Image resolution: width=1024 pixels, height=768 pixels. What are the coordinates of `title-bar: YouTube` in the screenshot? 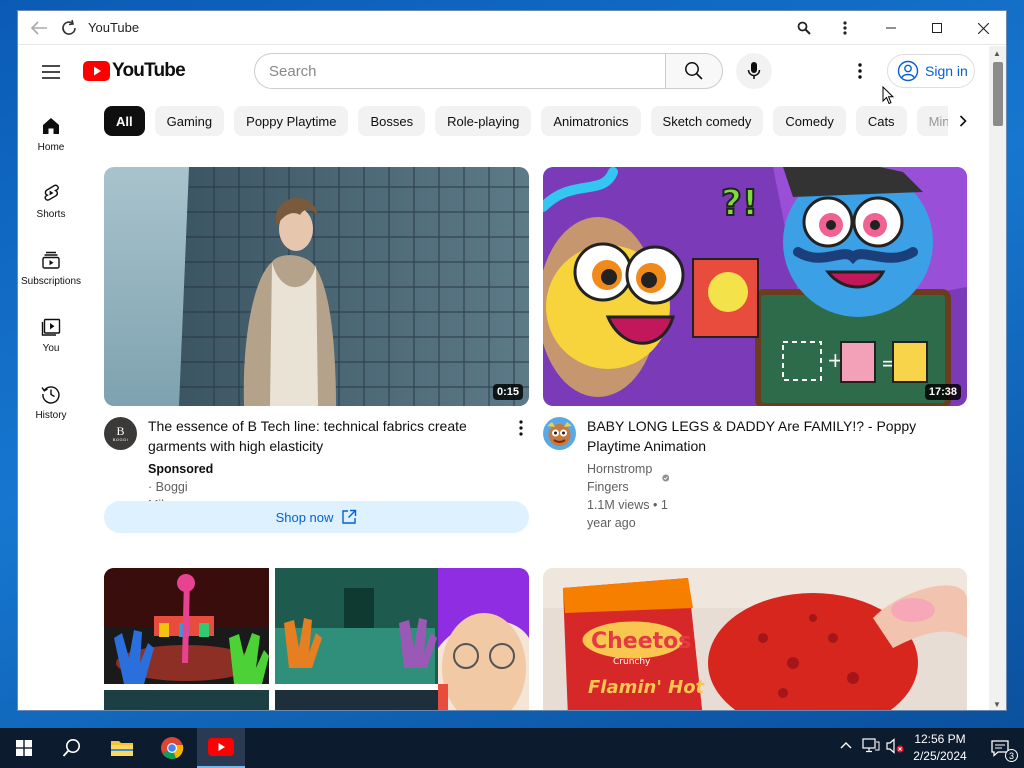 It's located at (512, 28).